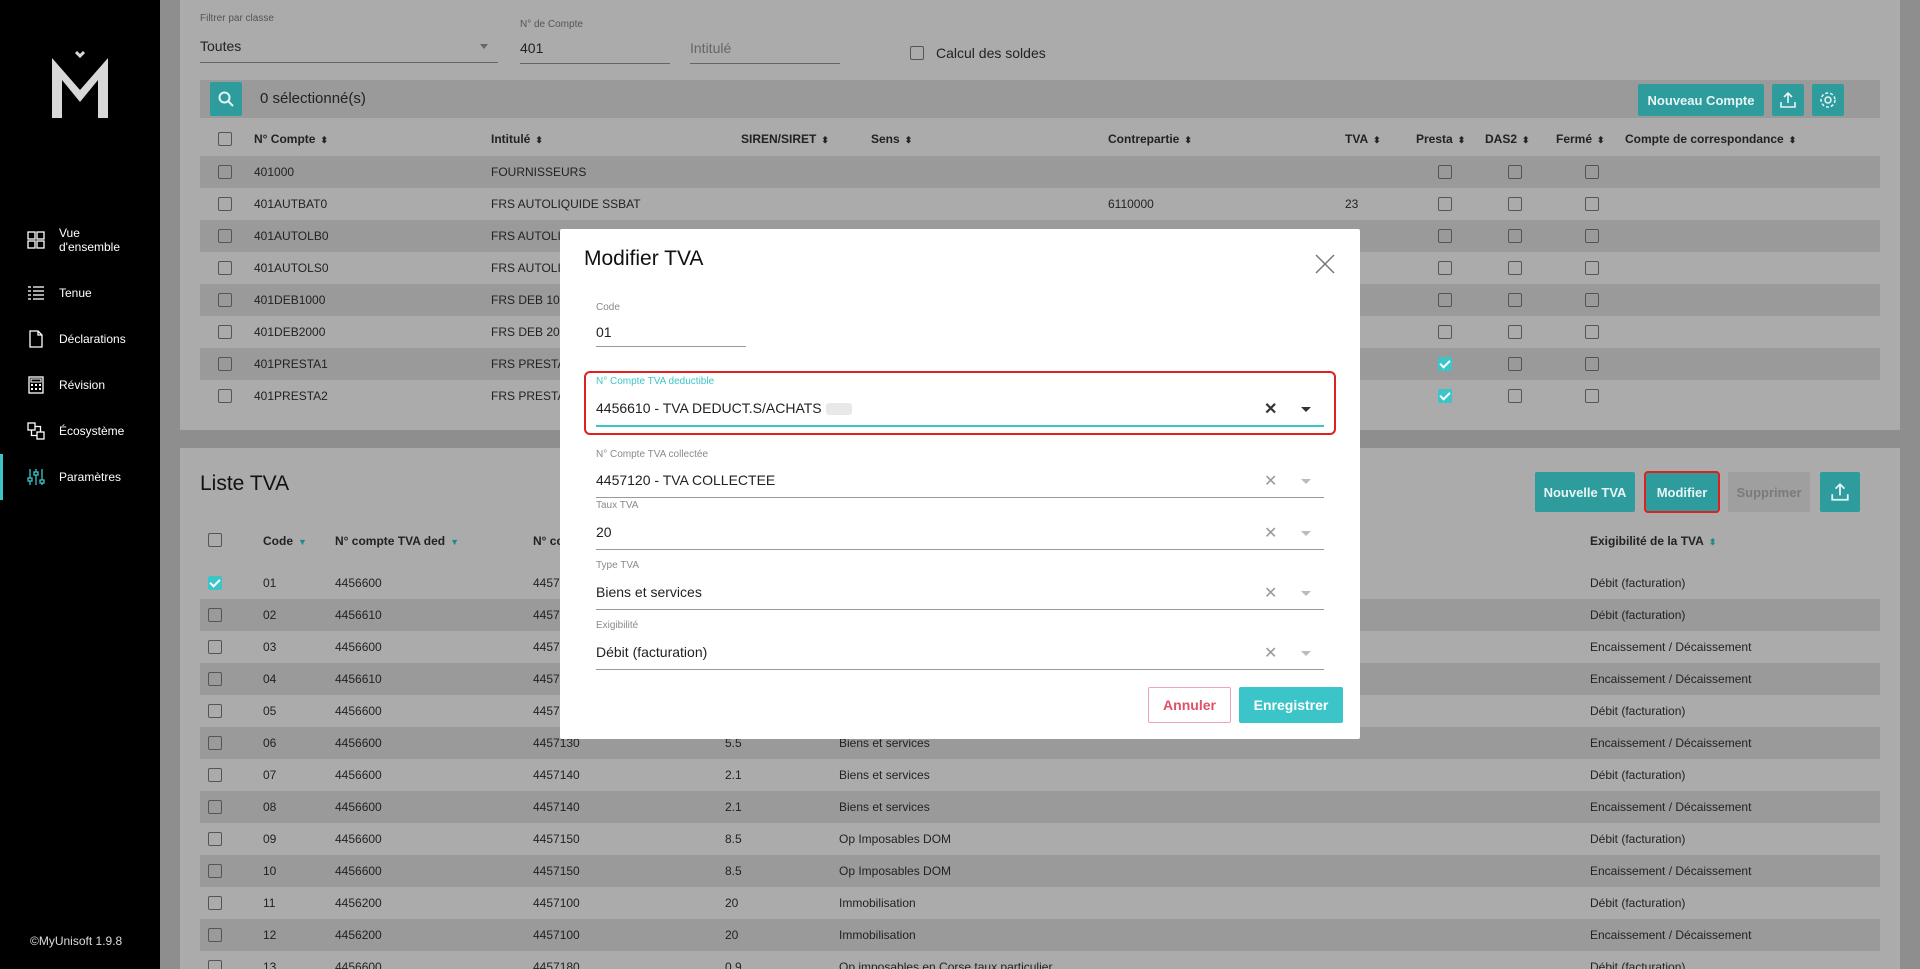  What do you see at coordinates (604, 532) in the screenshot?
I see `taux-select: 20` at bounding box center [604, 532].